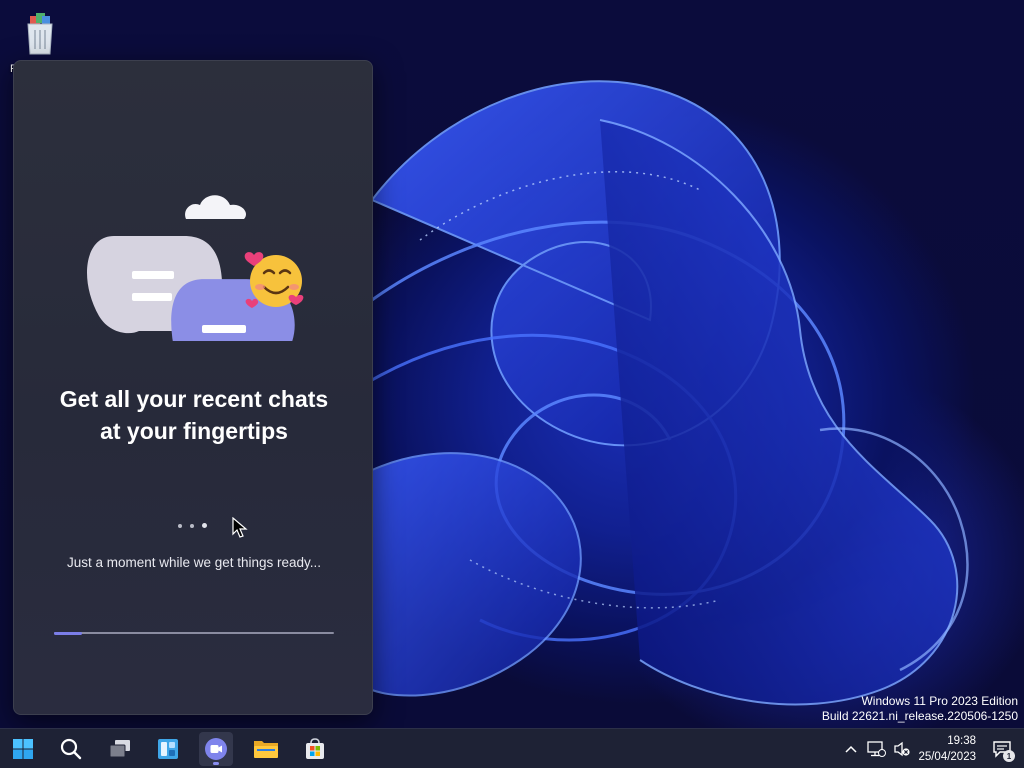 The image size is (1024, 768). What do you see at coordinates (194, 633) in the screenshot?
I see `loading-progress-bar` at bounding box center [194, 633].